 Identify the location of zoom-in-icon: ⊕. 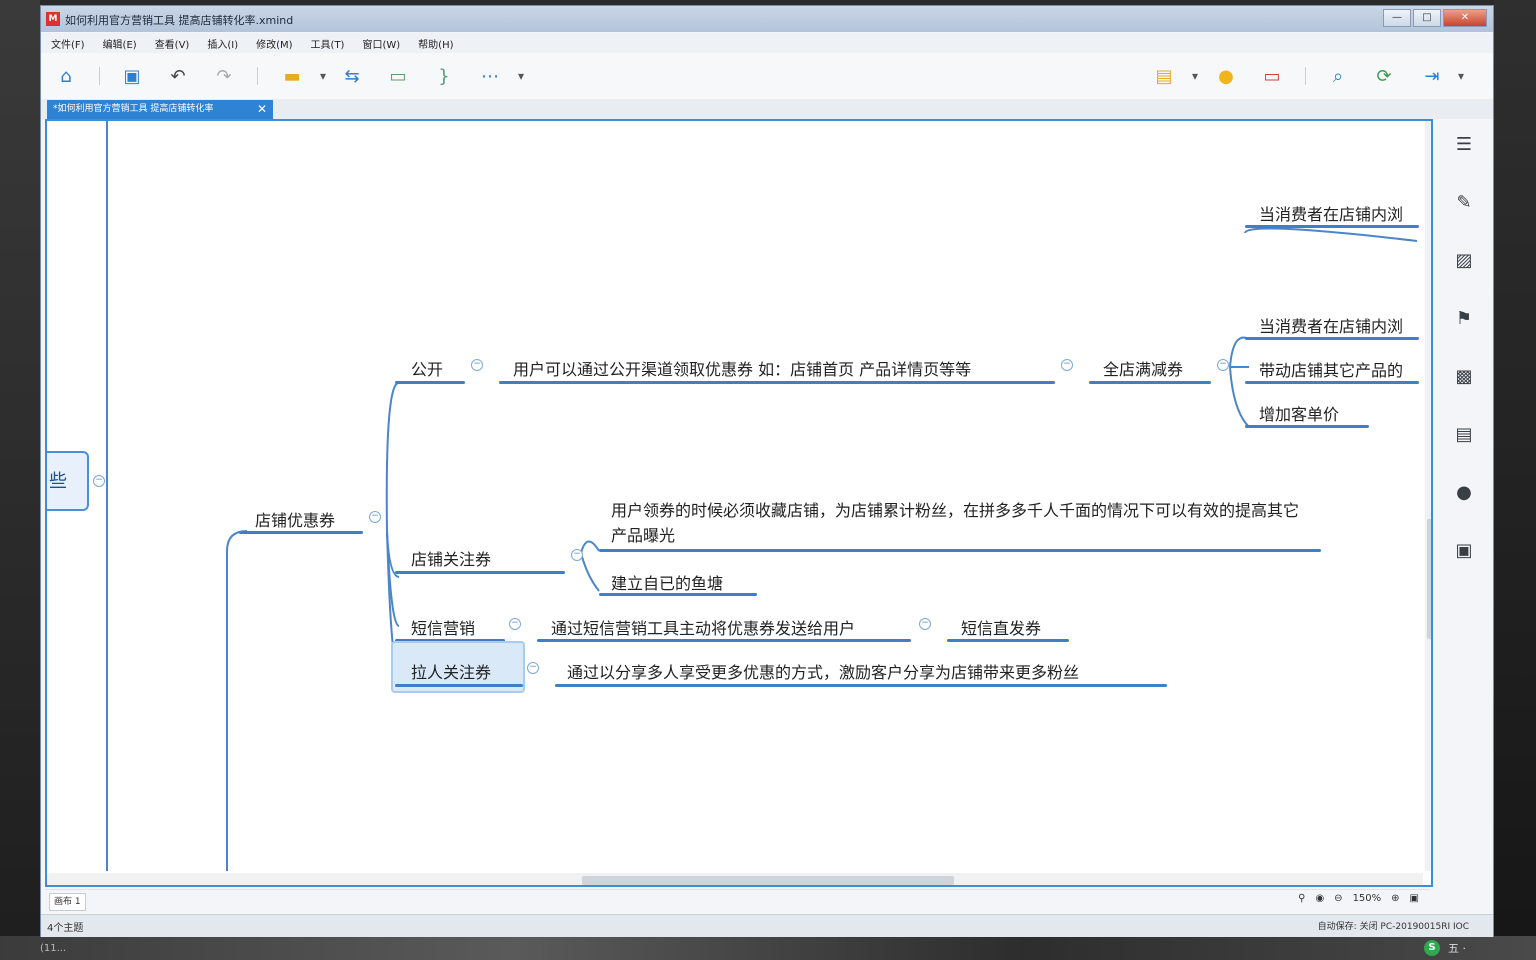
(1395, 898).